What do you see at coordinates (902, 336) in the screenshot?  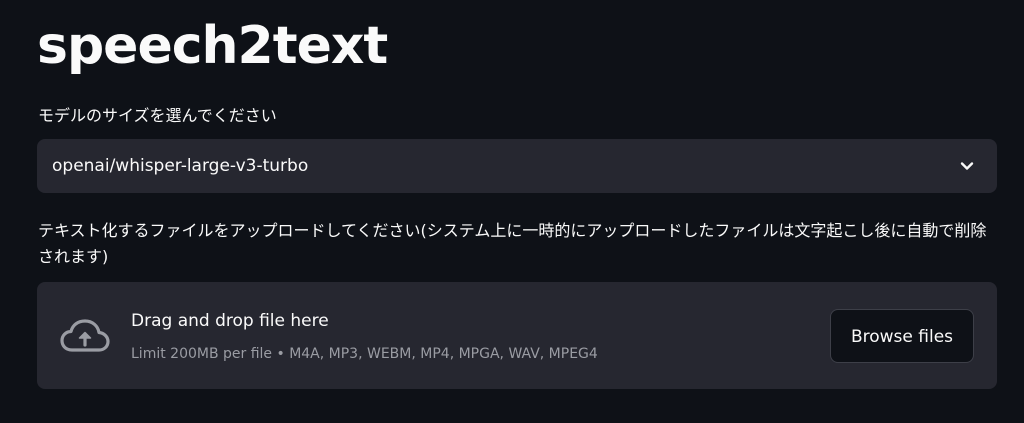 I see `browse-files-button: Browse files` at bounding box center [902, 336].